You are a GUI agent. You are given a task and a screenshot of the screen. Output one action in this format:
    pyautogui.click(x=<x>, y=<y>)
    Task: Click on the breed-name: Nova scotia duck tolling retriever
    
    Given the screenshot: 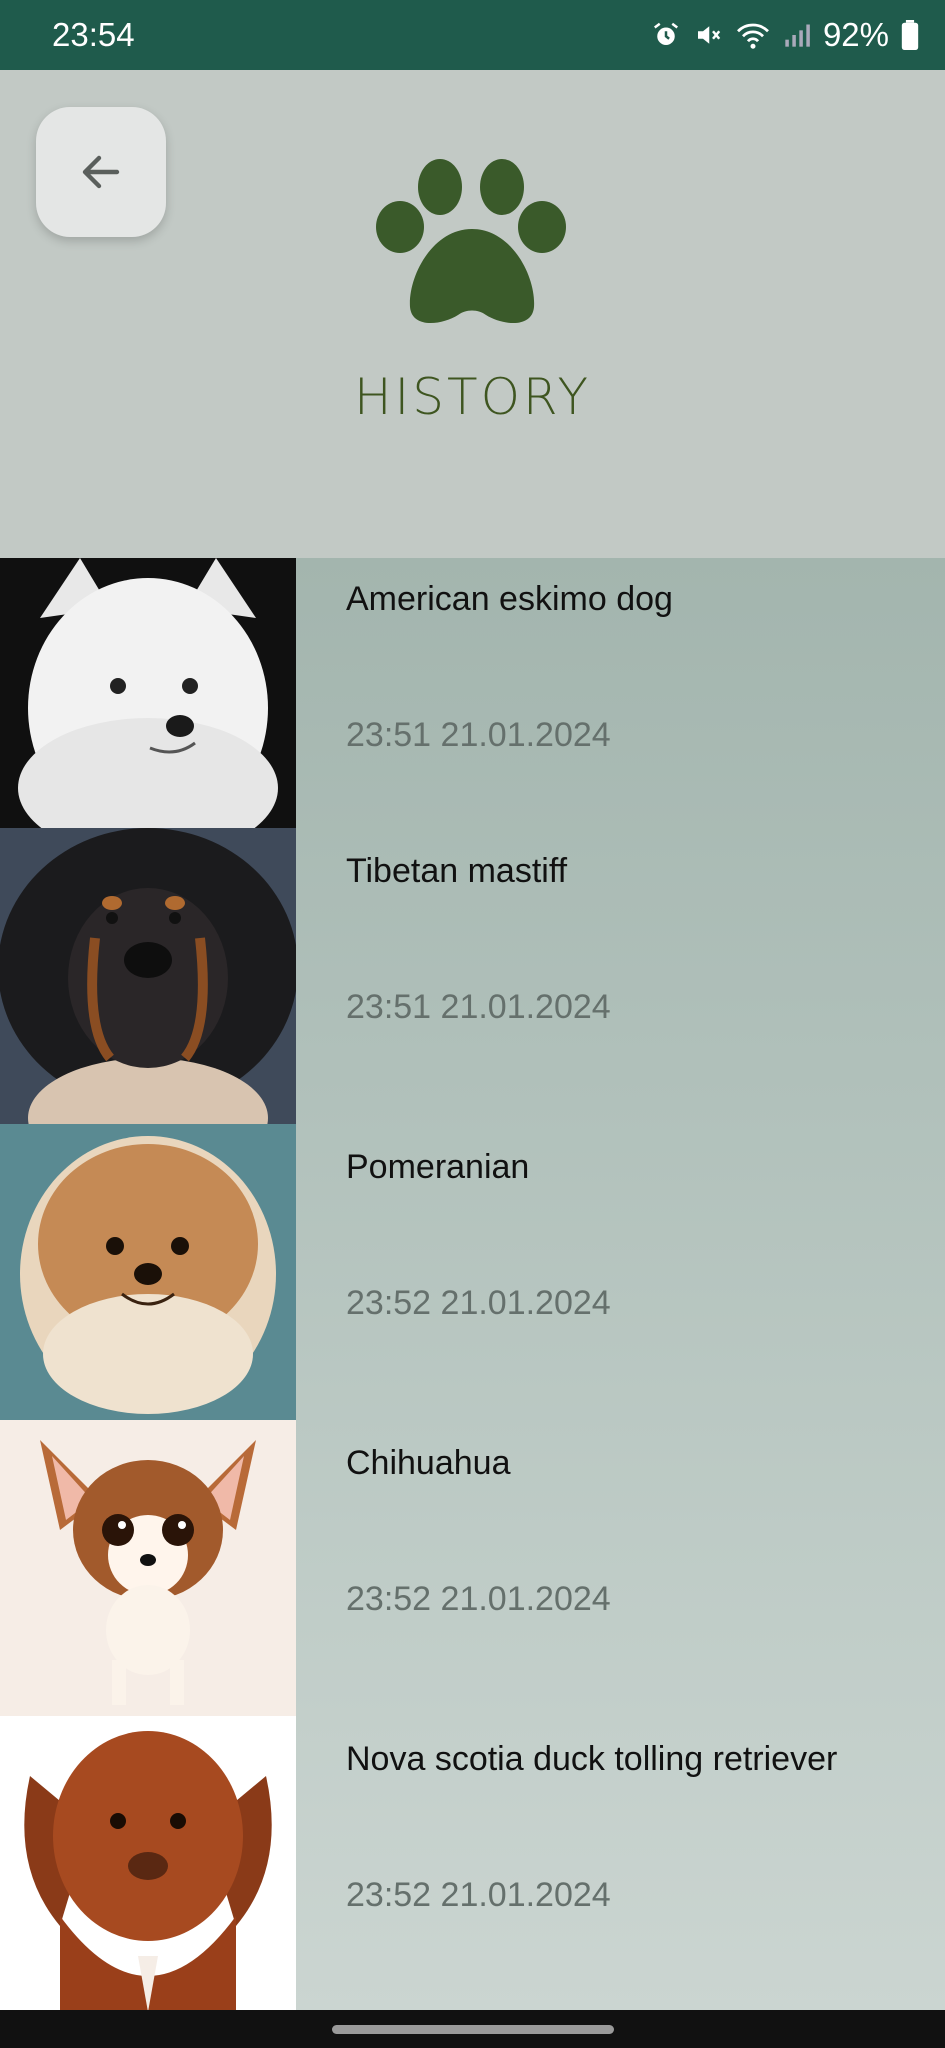 What is the action you would take?
    pyautogui.click(x=592, y=1759)
    